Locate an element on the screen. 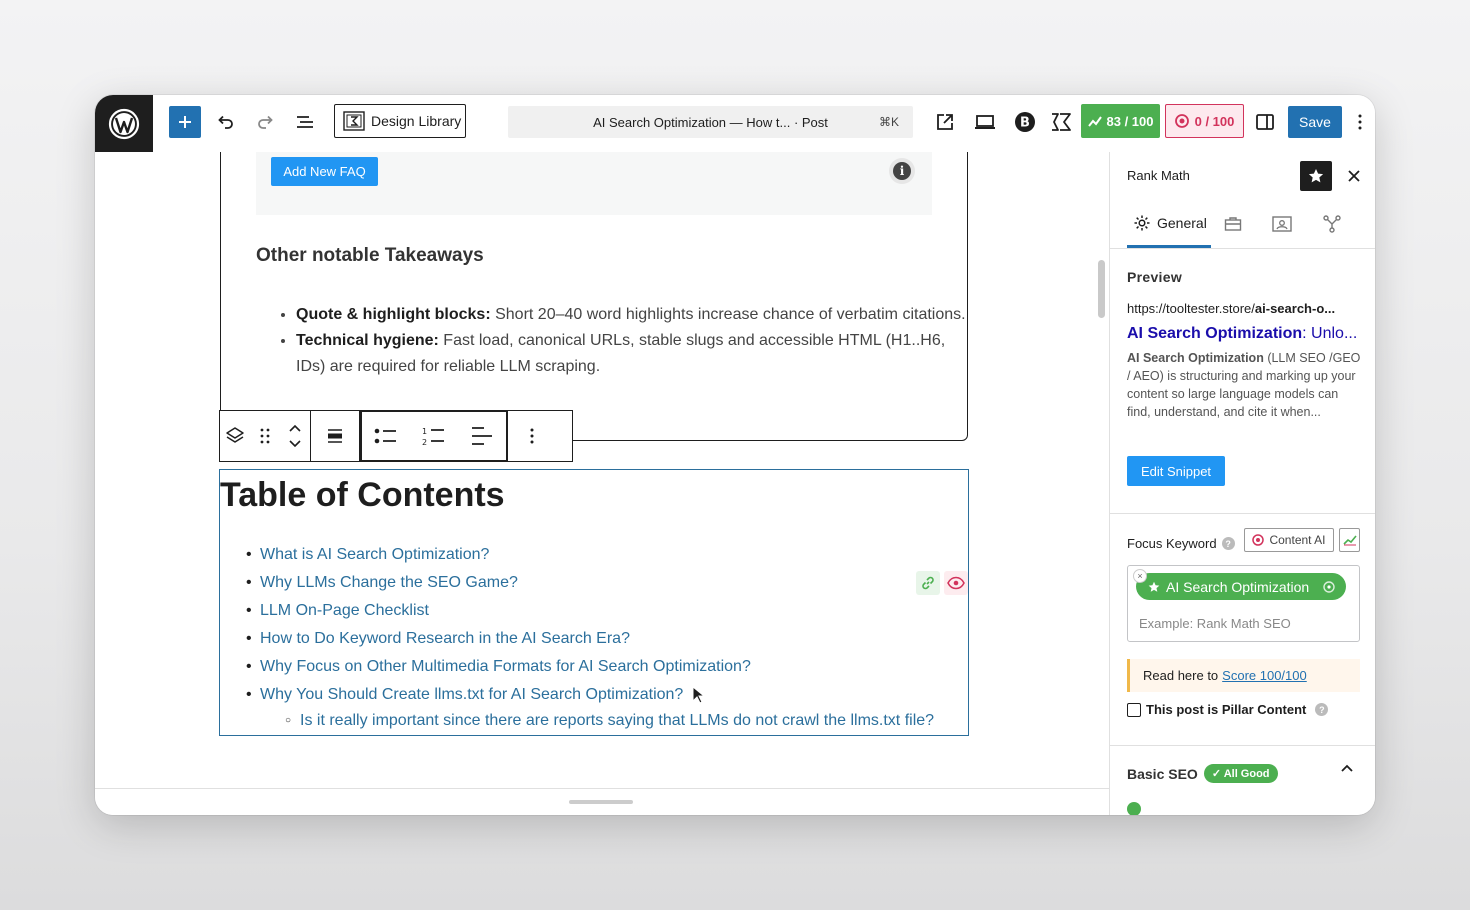  content-ai-score-value: 0 / 100 is located at coordinates (1214, 121).